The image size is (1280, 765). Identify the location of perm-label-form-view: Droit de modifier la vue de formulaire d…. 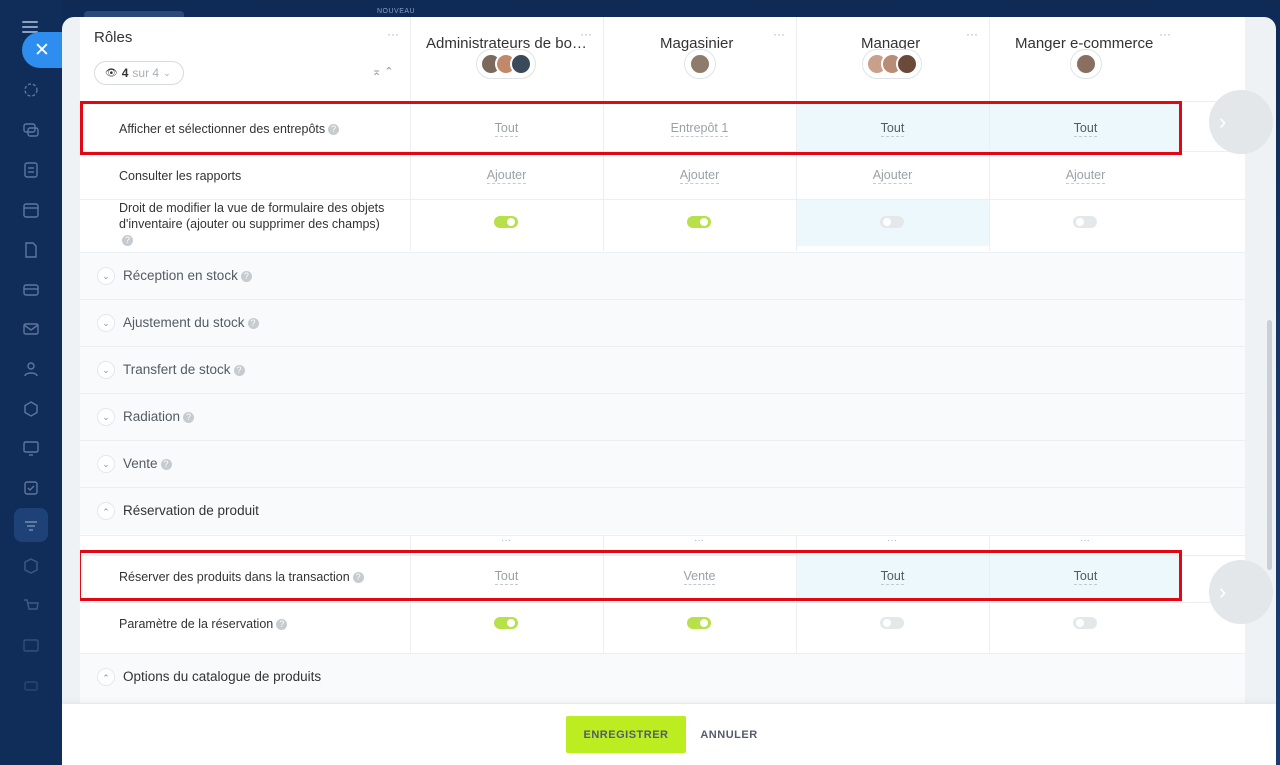
(254, 224).